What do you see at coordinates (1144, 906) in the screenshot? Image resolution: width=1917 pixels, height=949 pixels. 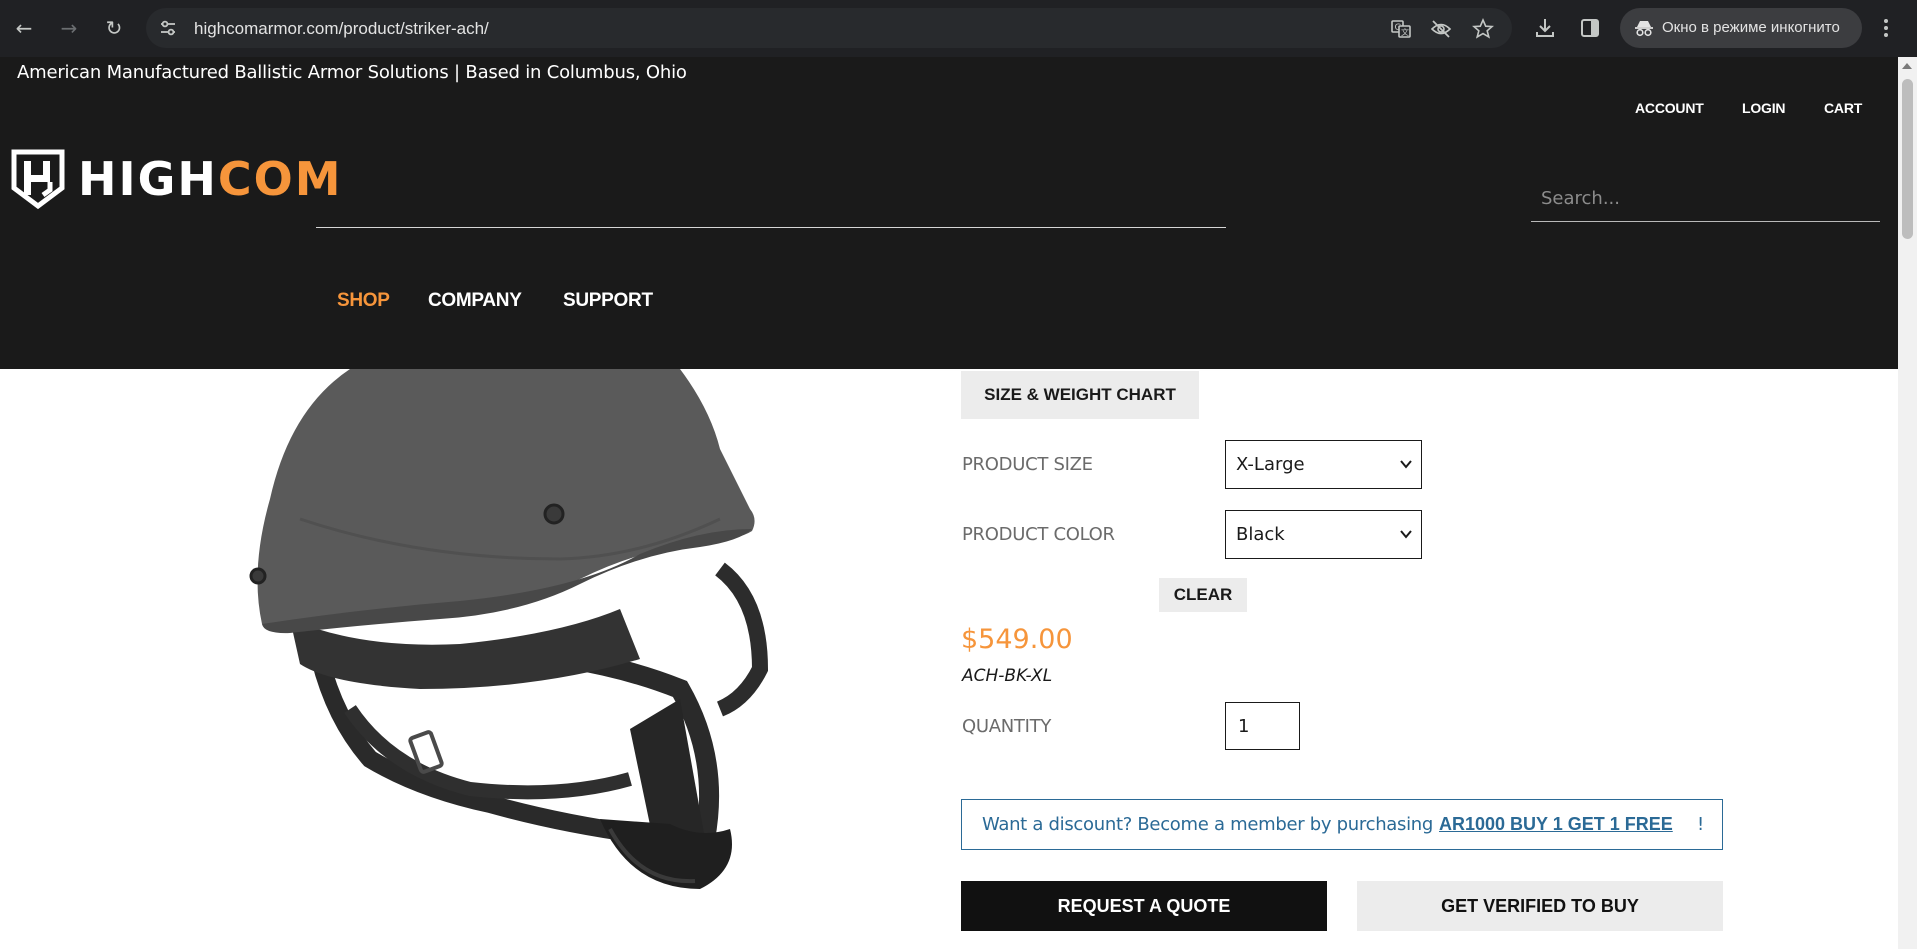 I see `request-quote-button: REQUEST A QUOTE` at bounding box center [1144, 906].